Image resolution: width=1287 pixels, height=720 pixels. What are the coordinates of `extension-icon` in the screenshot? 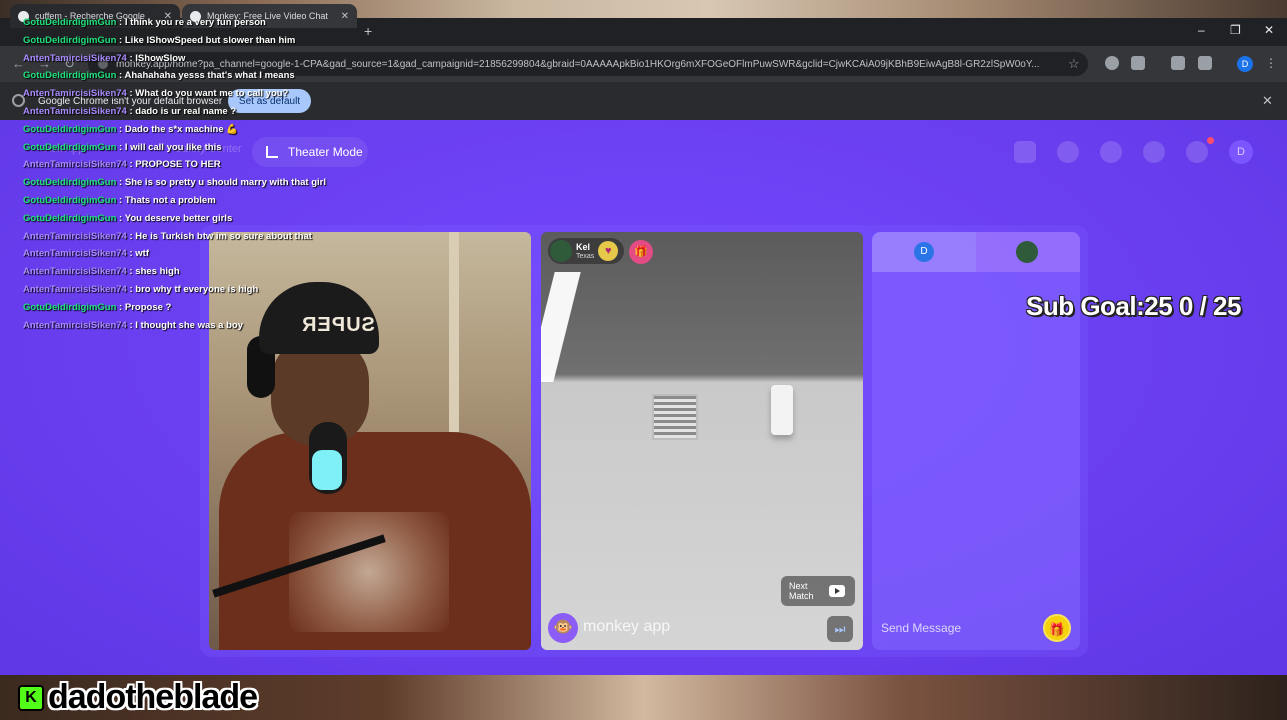 It's located at (1112, 63).